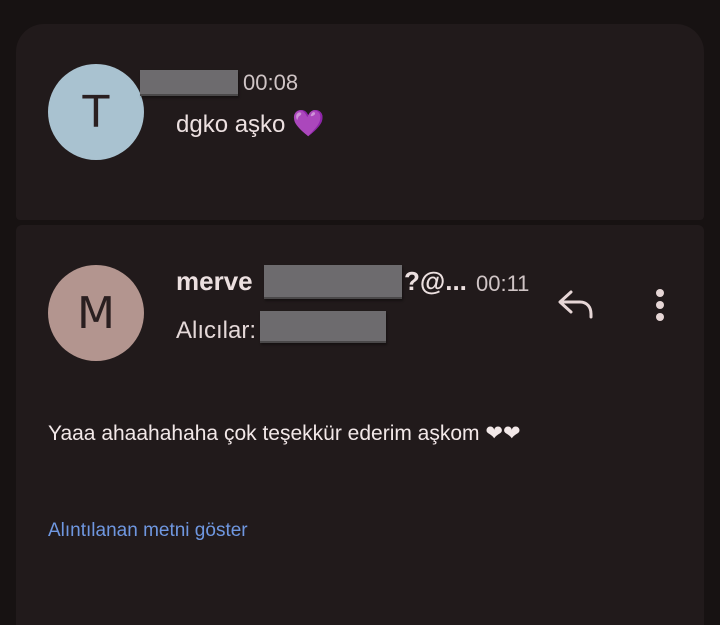  Describe the element at coordinates (271, 82) in the screenshot. I see `message-time: 00:08` at that location.